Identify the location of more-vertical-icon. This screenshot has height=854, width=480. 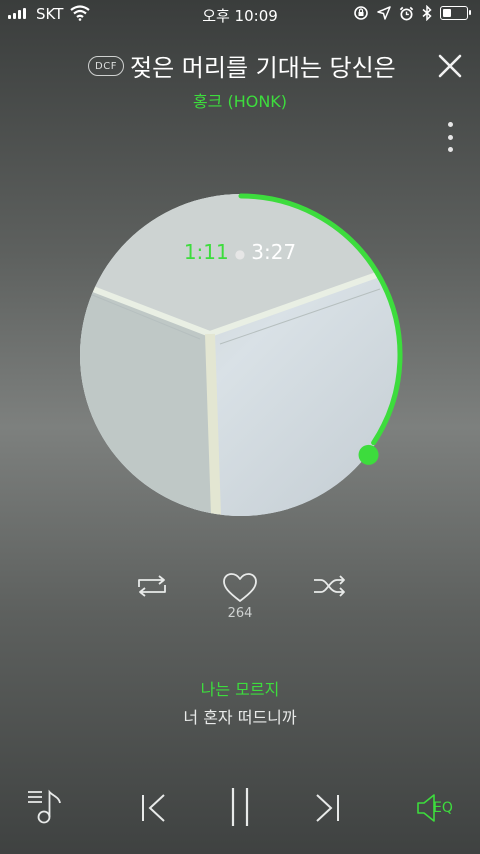
(450, 137).